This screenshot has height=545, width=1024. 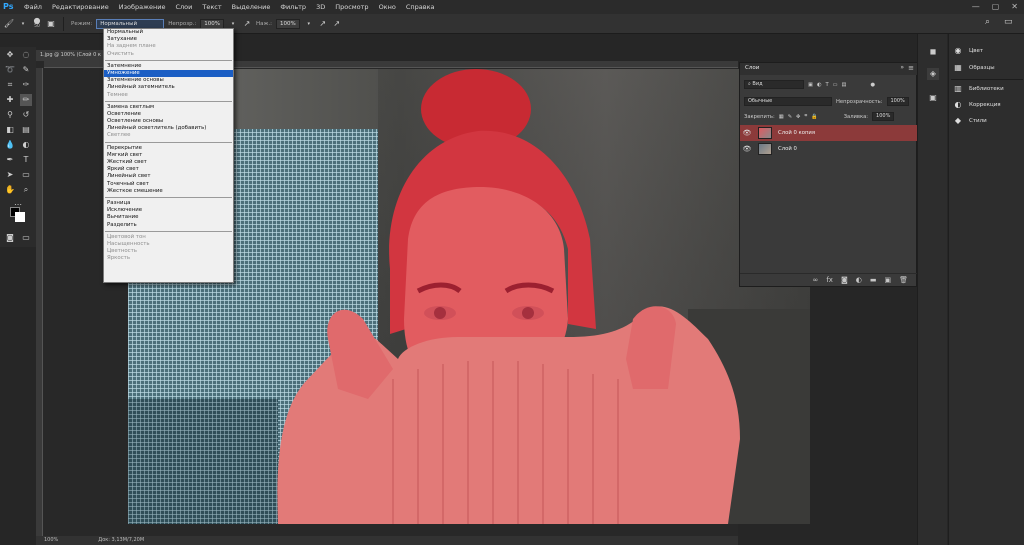 What do you see at coordinates (790, 117) in the screenshot?
I see `lock-pixels-icon: ✎` at bounding box center [790, 117].